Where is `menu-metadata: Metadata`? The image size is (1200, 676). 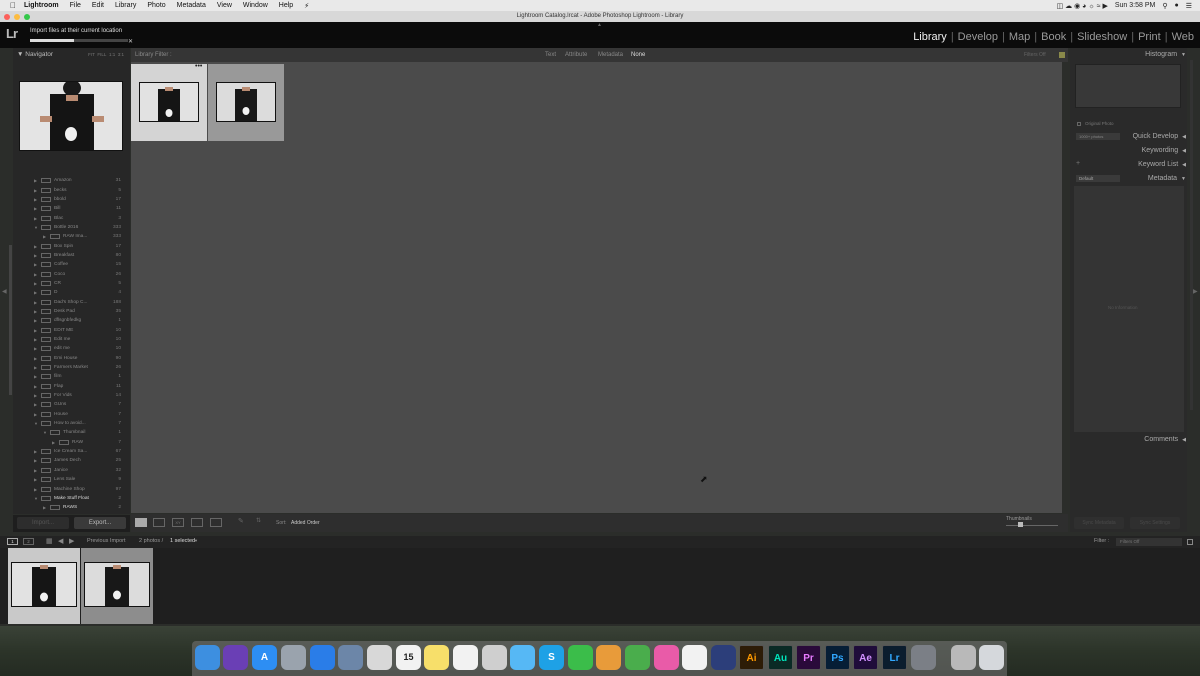
menu-metadata: Metadata is located at coordinates (191, 5).